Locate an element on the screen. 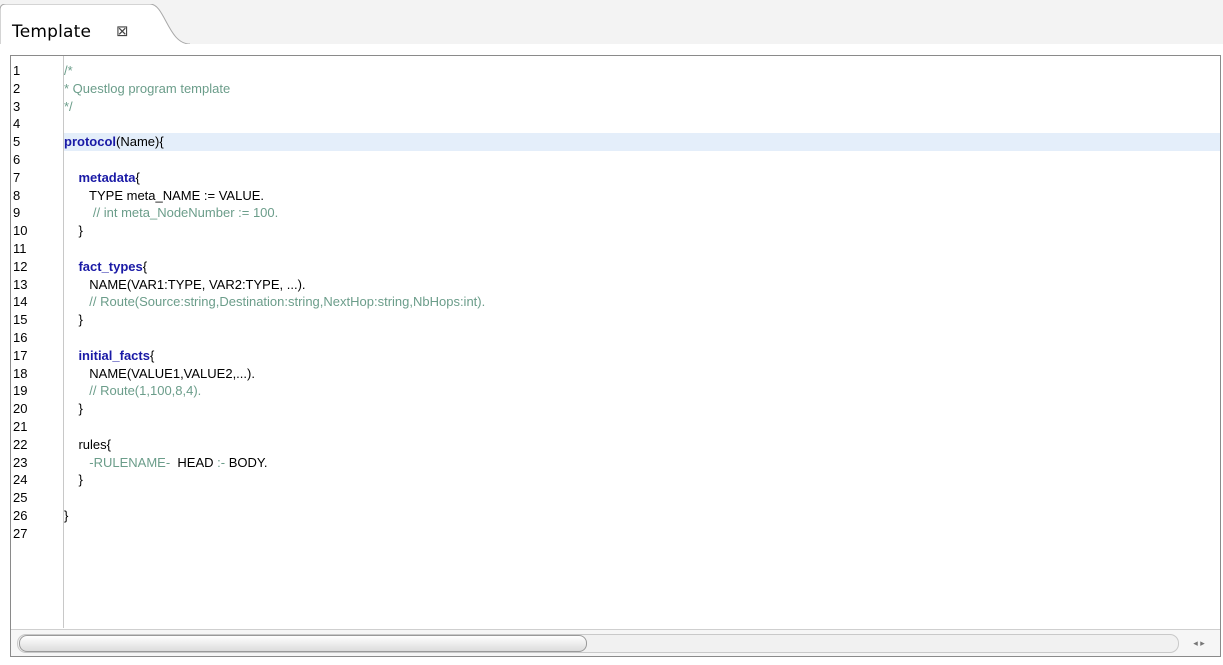  code-line: // int meta_NodeNumber := 100. is located at coordinates (642, 213).